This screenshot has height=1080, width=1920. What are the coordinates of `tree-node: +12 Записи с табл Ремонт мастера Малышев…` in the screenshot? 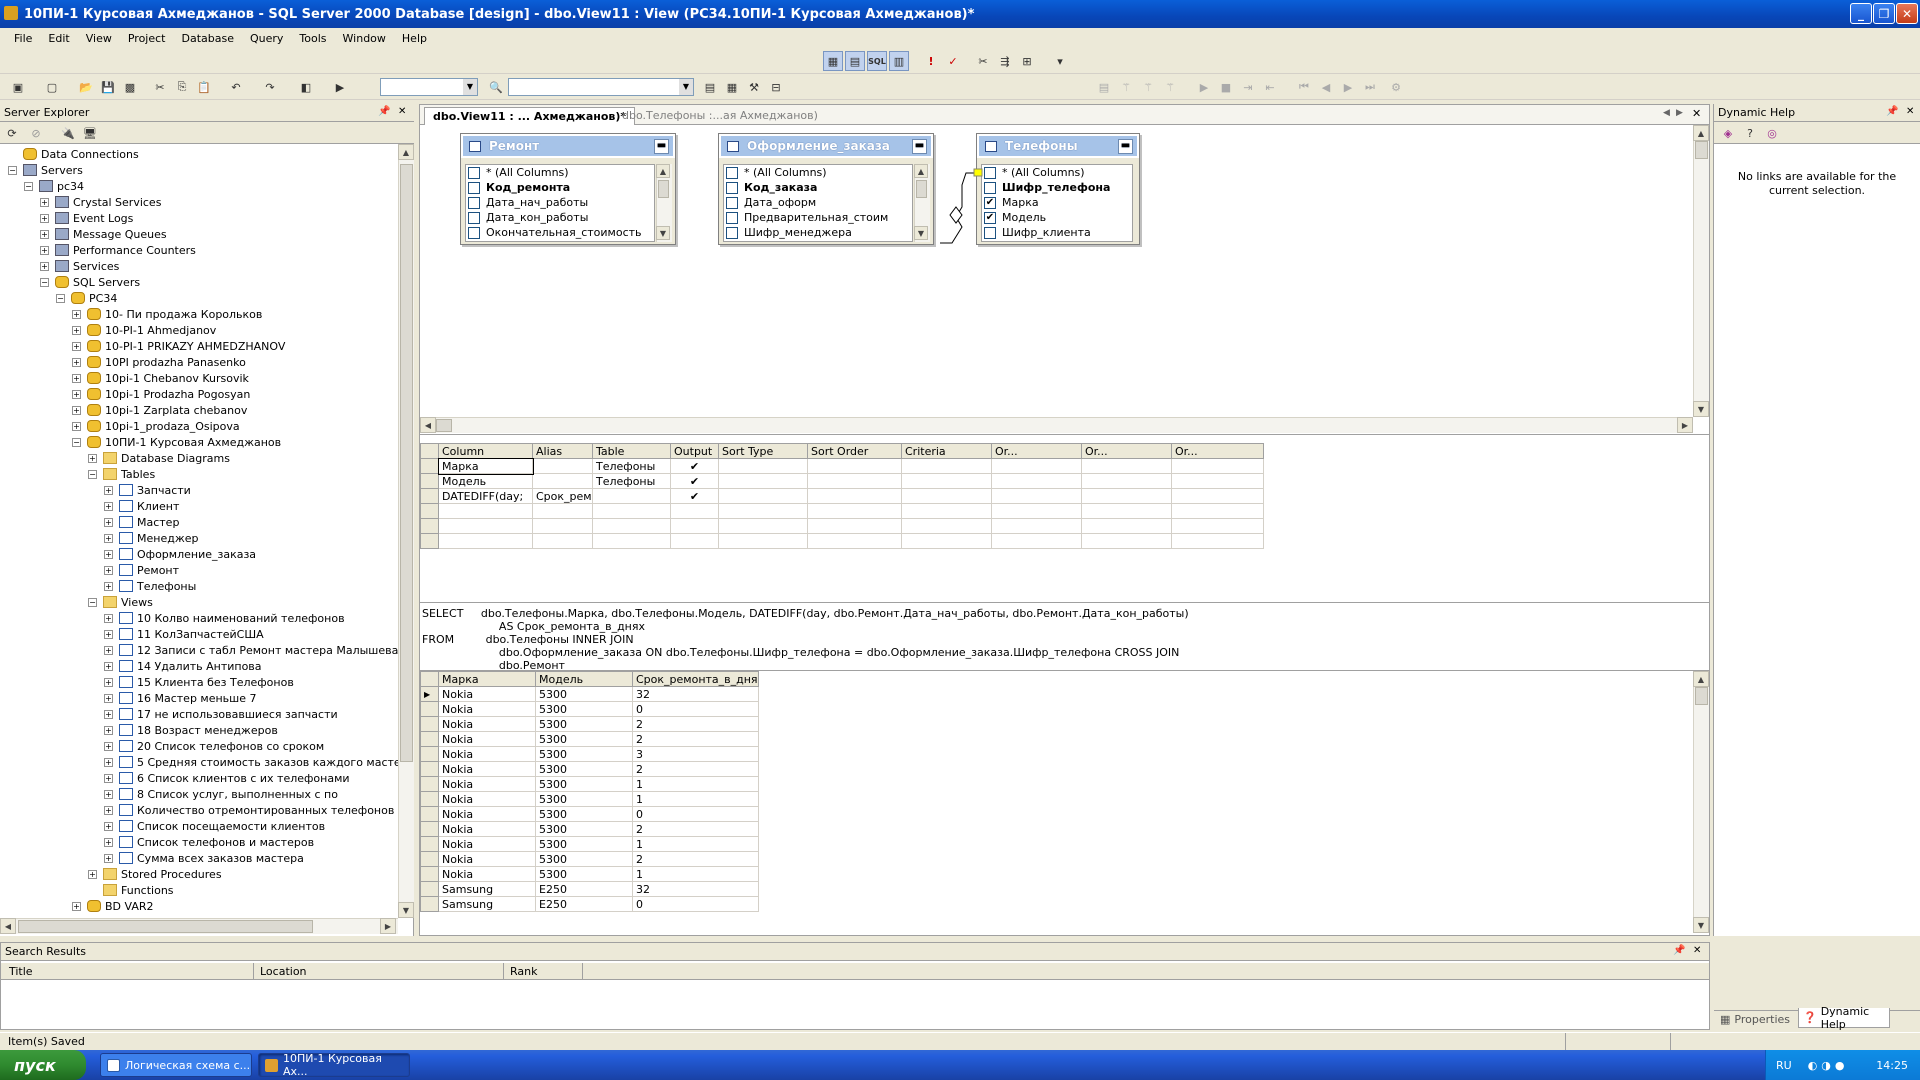 It's located at (251, 650).